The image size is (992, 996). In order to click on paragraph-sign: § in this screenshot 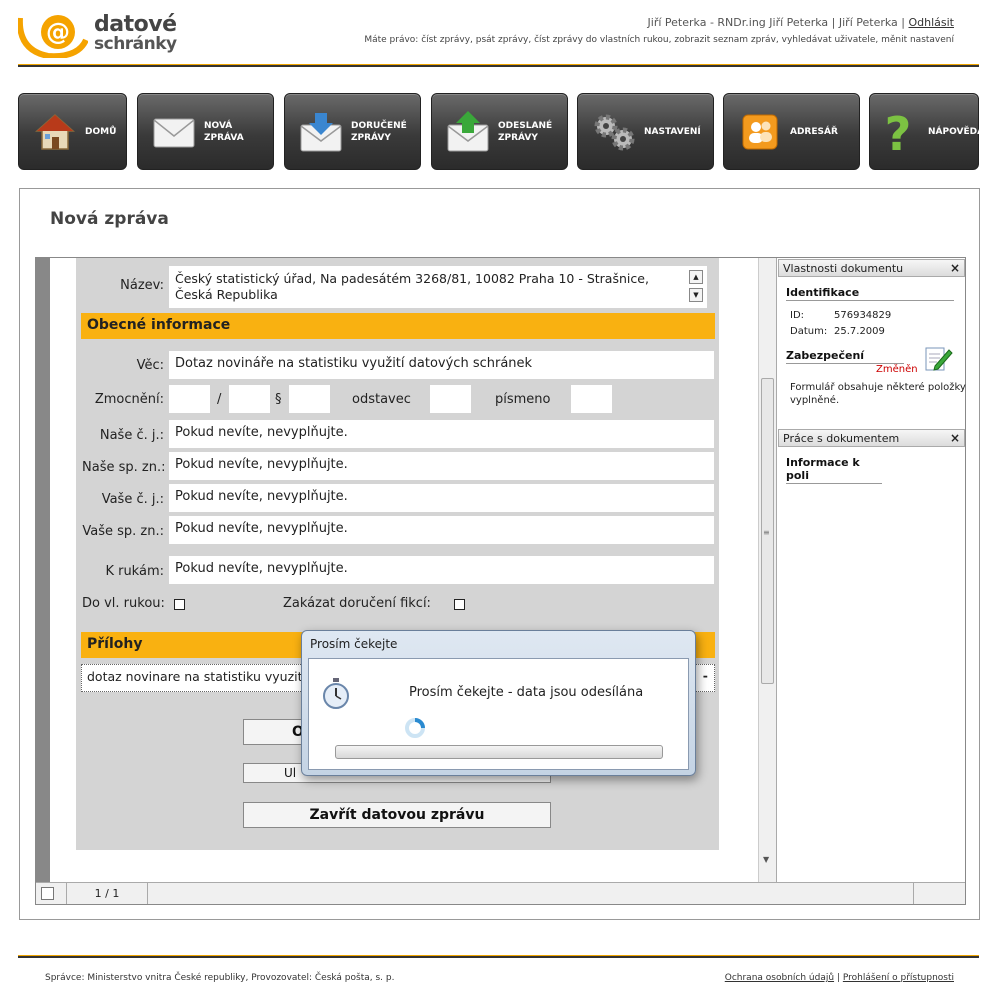, I will do `click(278, 399)`.